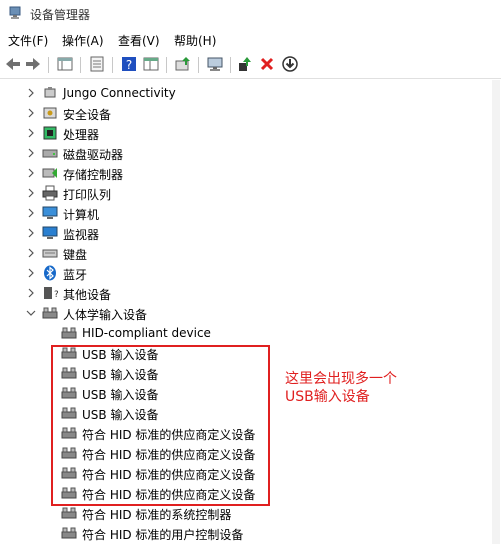 The image size is (501, 544). I want to click on tree-item-label: 存储控制器, so click(93, 175).